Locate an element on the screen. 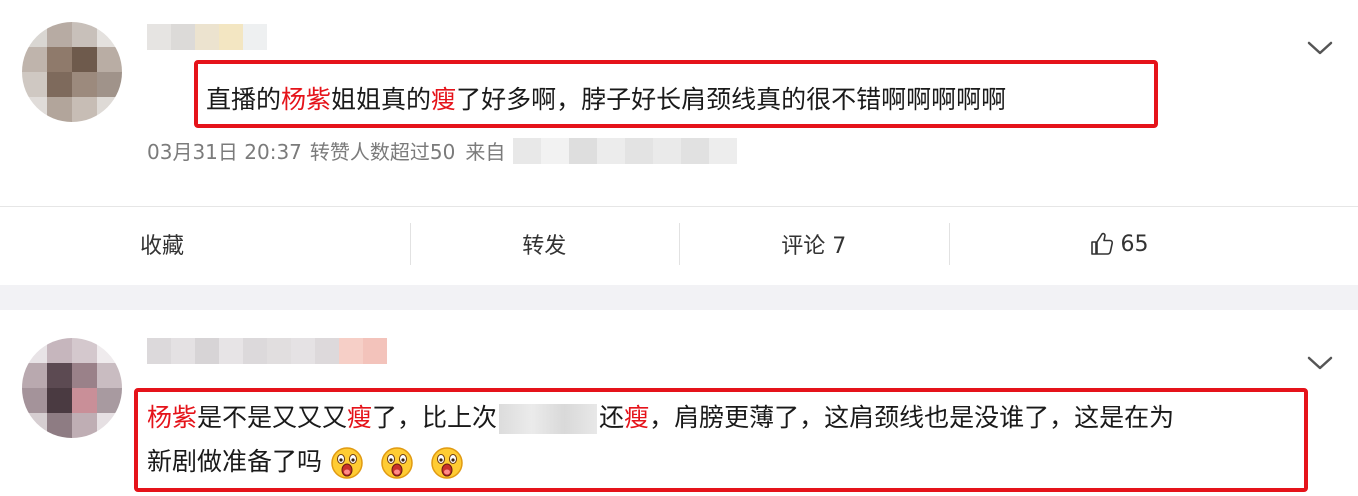  comment-text: 直播的杨紫姐姐真的瘦了好多啊，脖子好长肩颈线真的很不错啊啊啊啊啊 is located at coordinates (606, 99).